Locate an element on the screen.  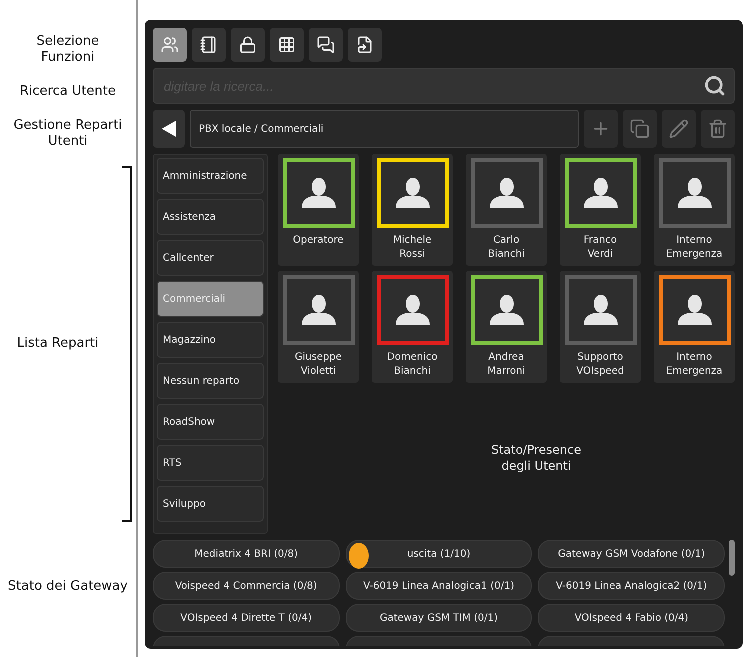
trash-icon is located at coordinates (718, 129).